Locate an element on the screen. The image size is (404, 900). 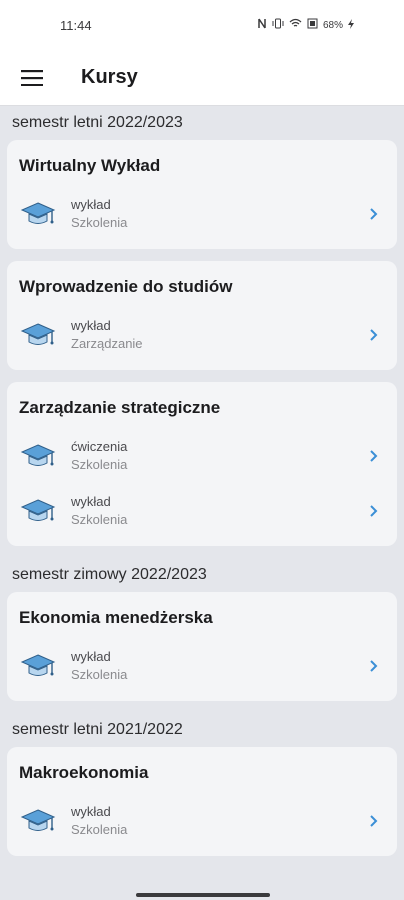
page-title: Kursy is located at coordinates (109, 77).